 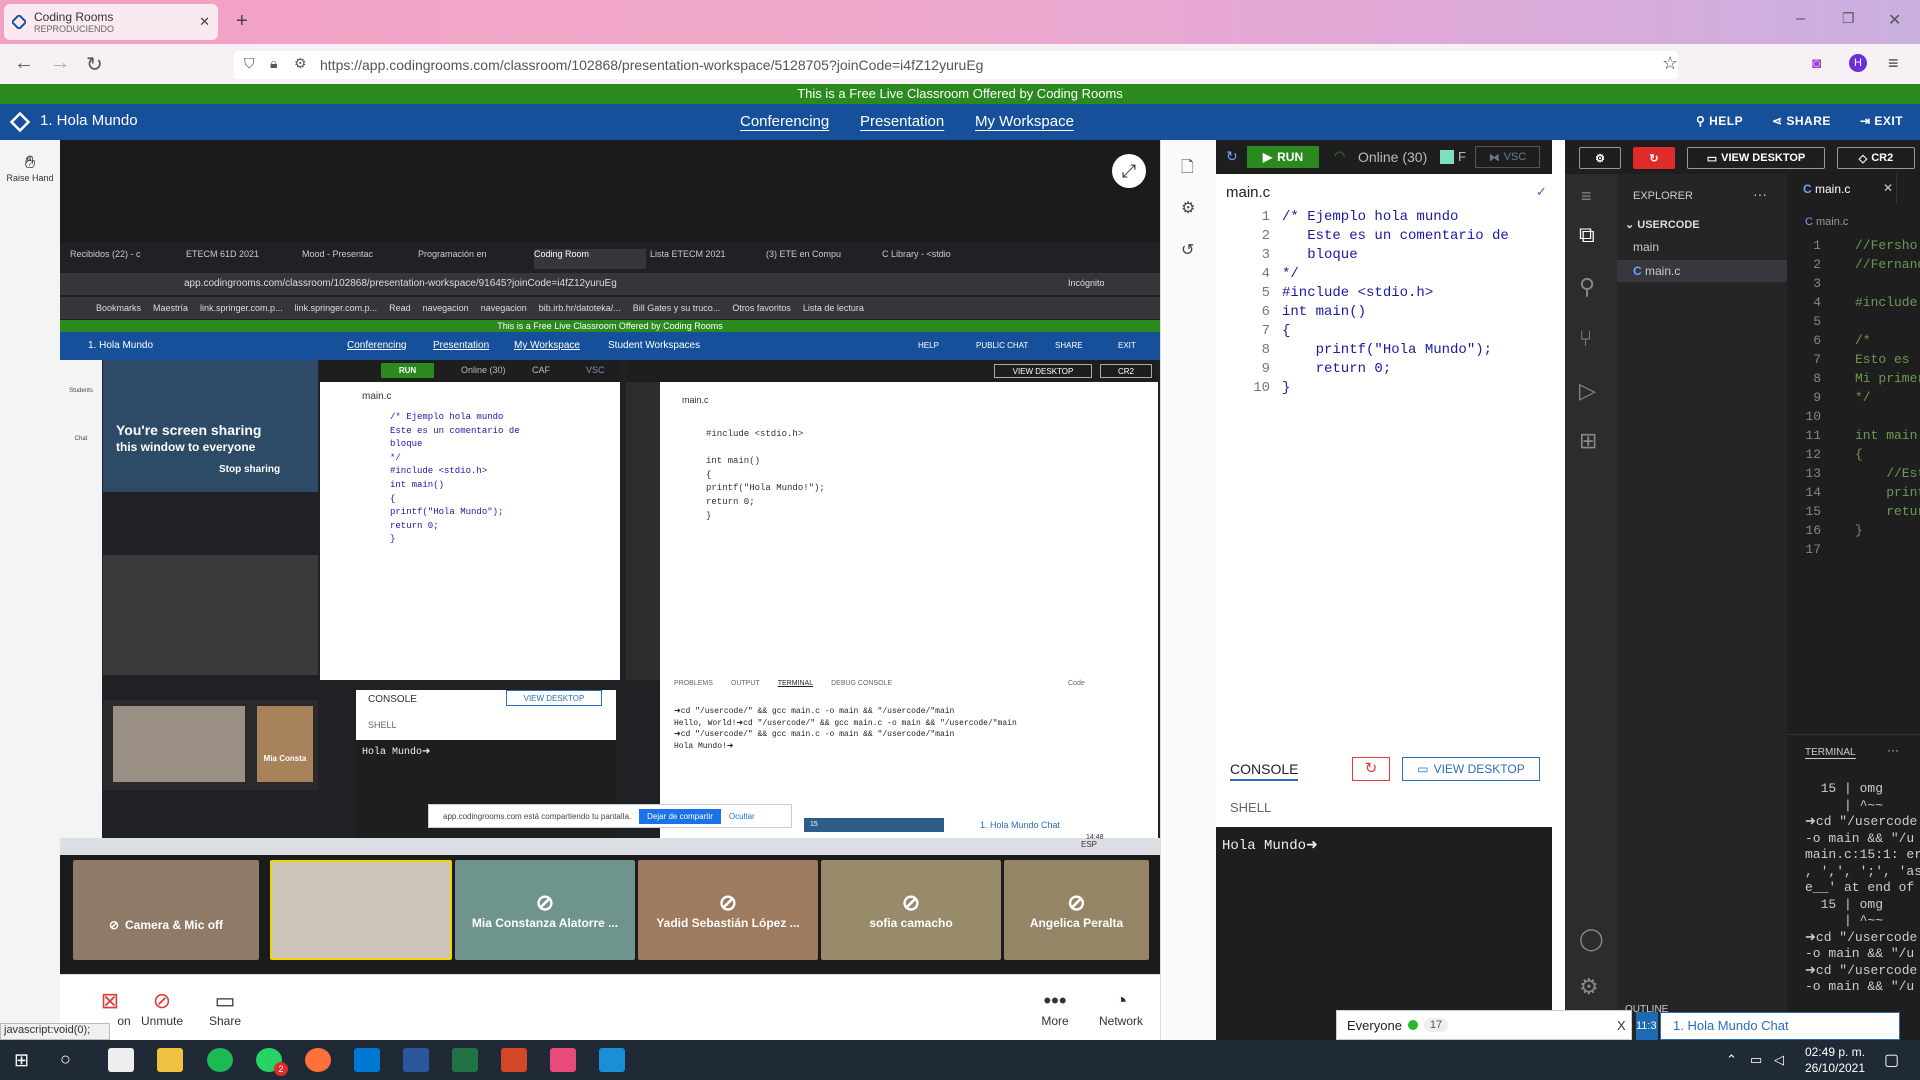 What do you see at coordinates (273, 63) in the screenshot?
I see `lock-icon: 🔒︎` at bounding box center [273, 63].